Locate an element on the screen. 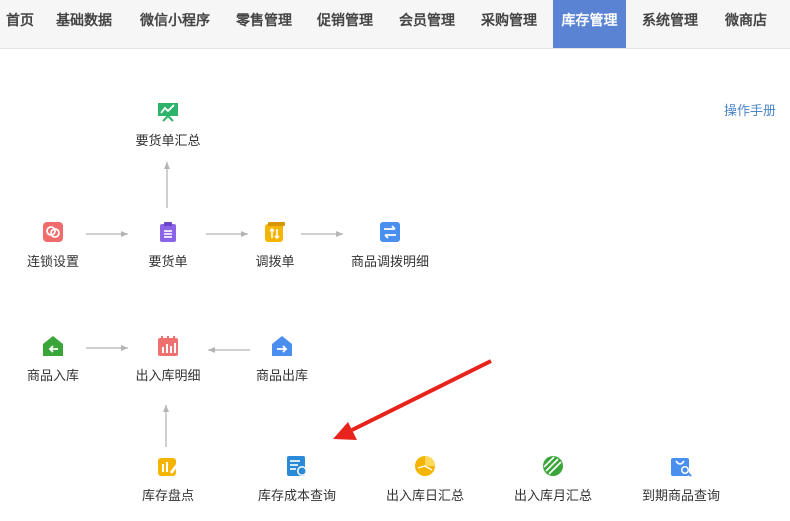 The image size is (790, 521). annotation-arrow is located at coordinates (412, 399).